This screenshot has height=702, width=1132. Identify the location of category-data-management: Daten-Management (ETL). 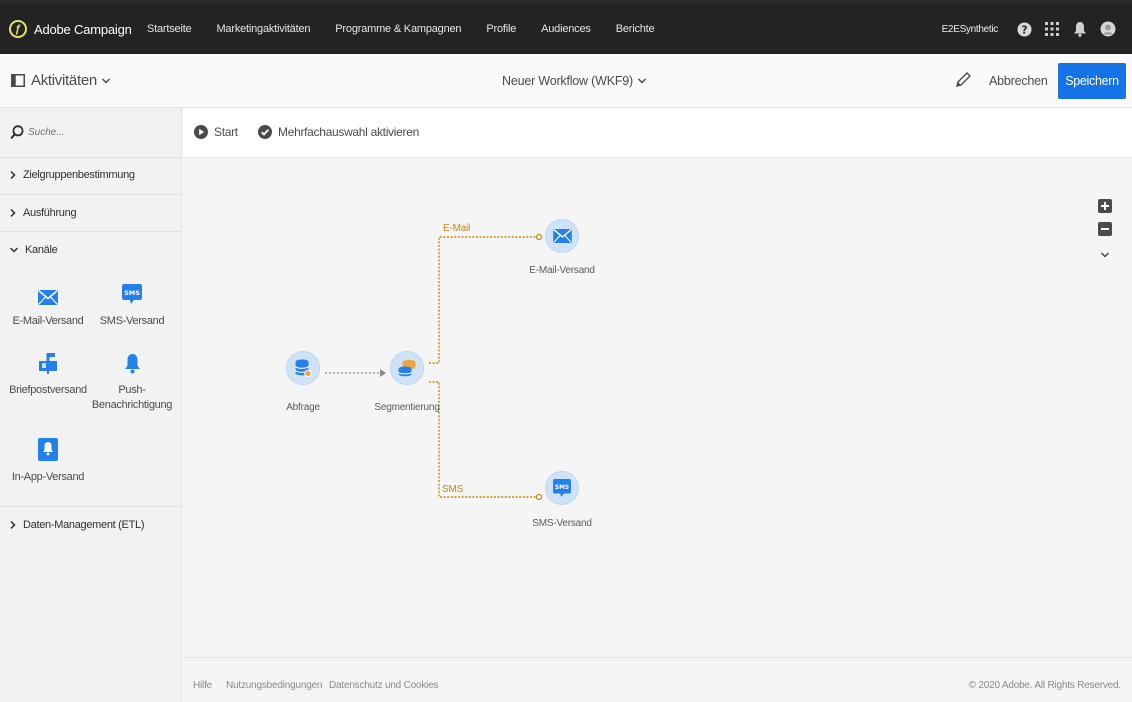
(76, 525).